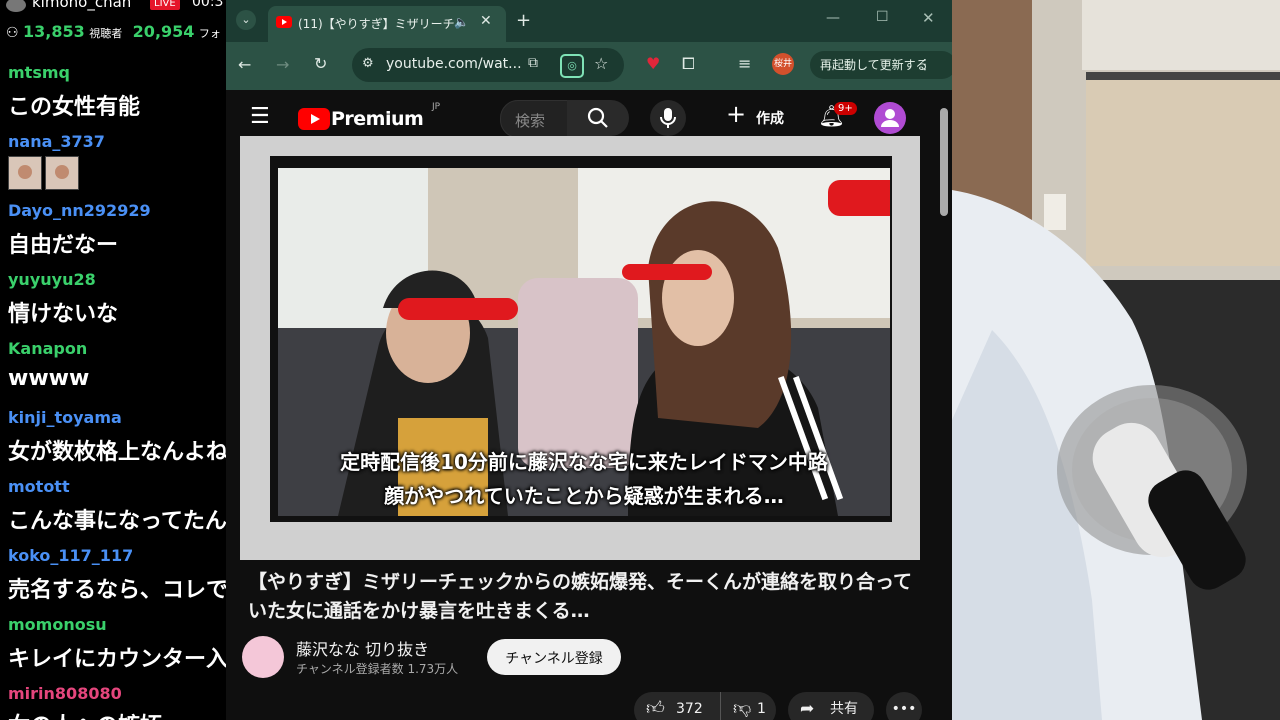 Image resolution: width=1280 pixels, height=720 pixels. What do you see at coordinates (57, 624) in the screenshot?
I see `chat-username: momonosu` at bounding box center [57, 624].